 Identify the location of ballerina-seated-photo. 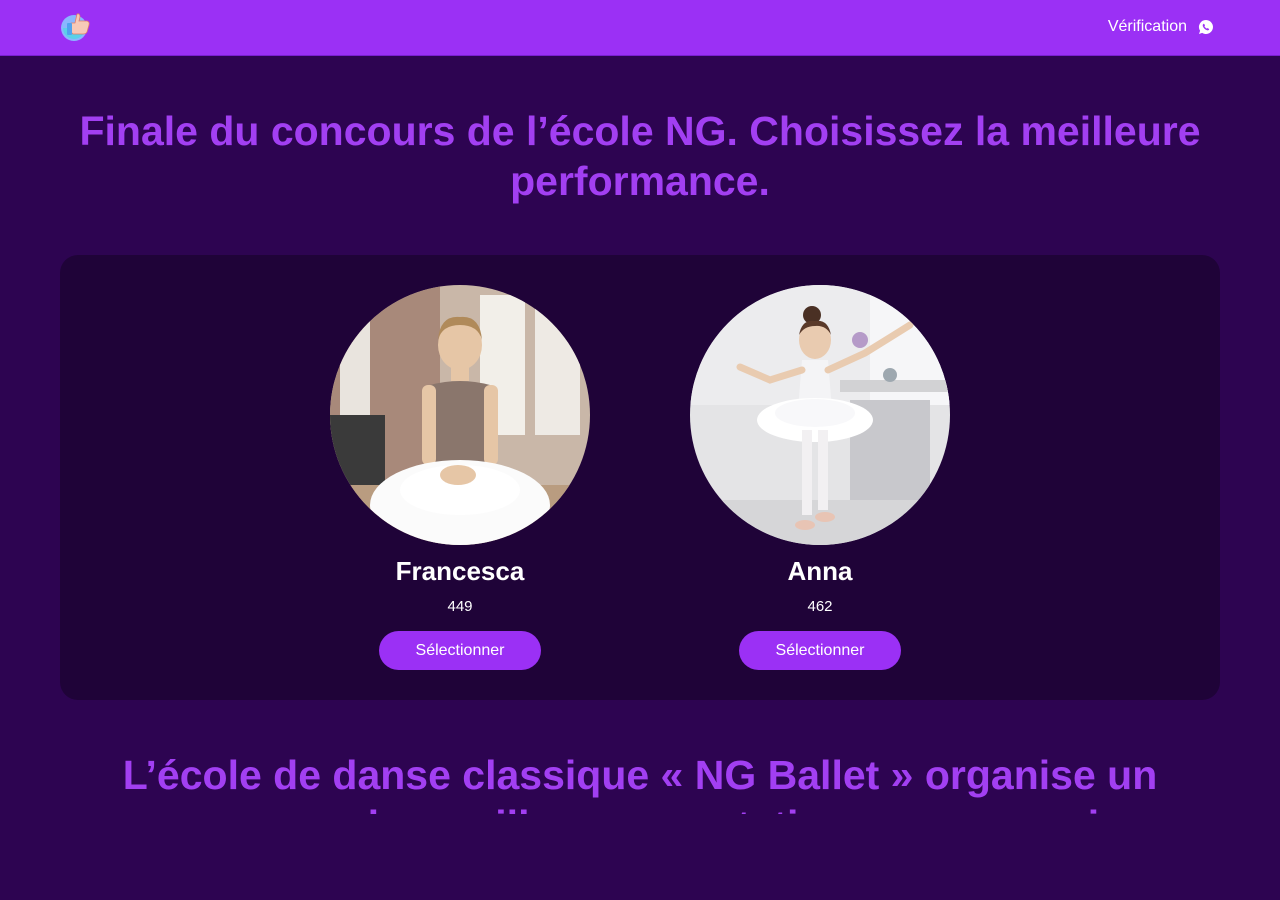
(460, 415).